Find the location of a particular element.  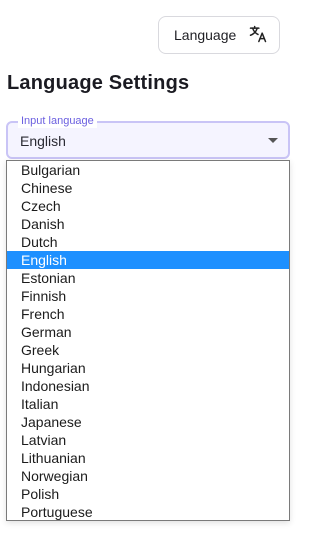

input-language-label: Input language is located at coordinates (57, 121).